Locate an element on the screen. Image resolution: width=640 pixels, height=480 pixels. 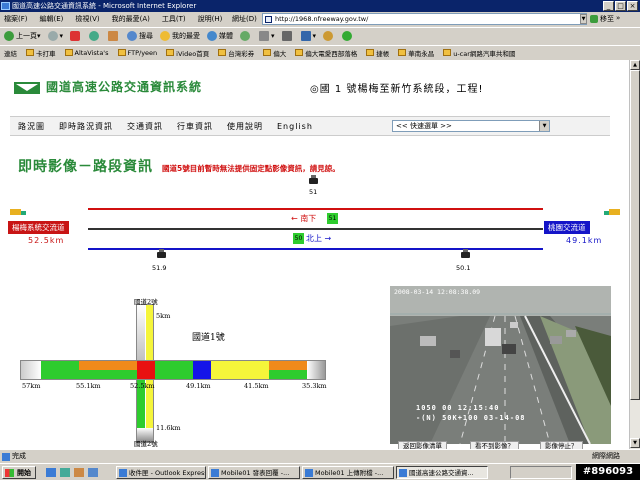
quick-menu-select: << 快速選單 >> ▼ is located at coordinates (471, 126).